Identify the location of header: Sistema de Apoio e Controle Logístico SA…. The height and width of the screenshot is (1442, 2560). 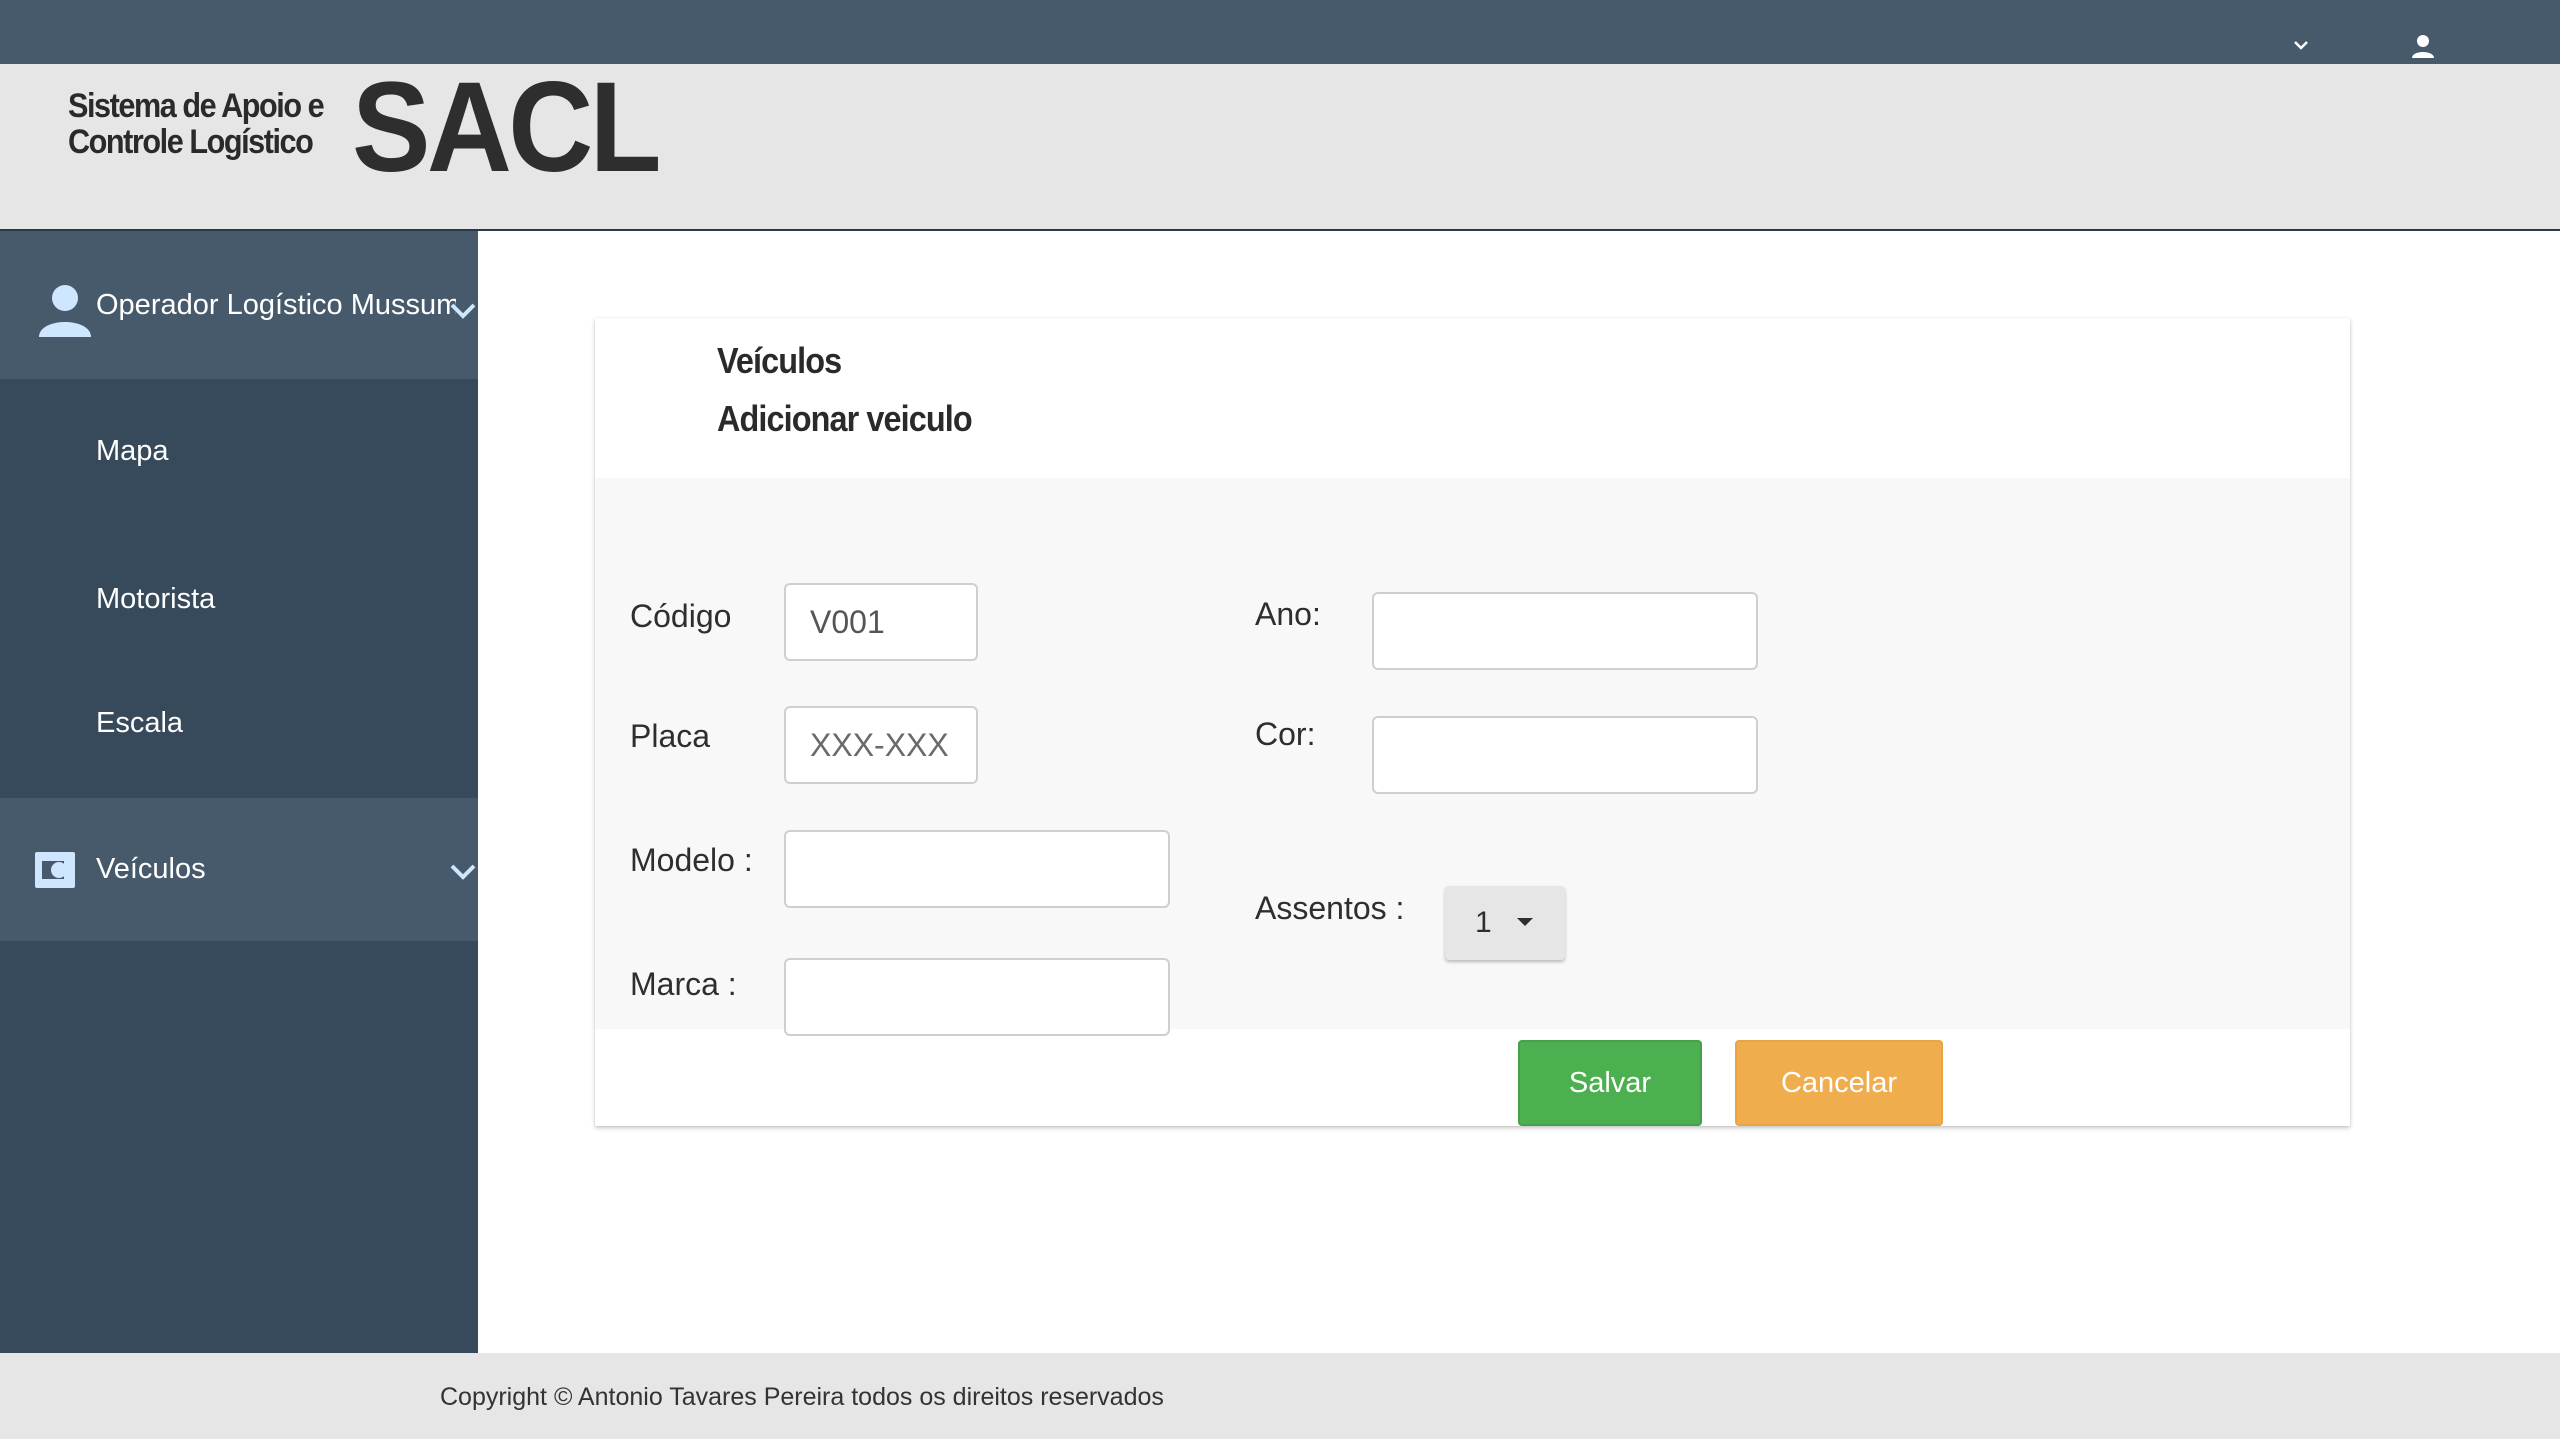
(1280, 144).